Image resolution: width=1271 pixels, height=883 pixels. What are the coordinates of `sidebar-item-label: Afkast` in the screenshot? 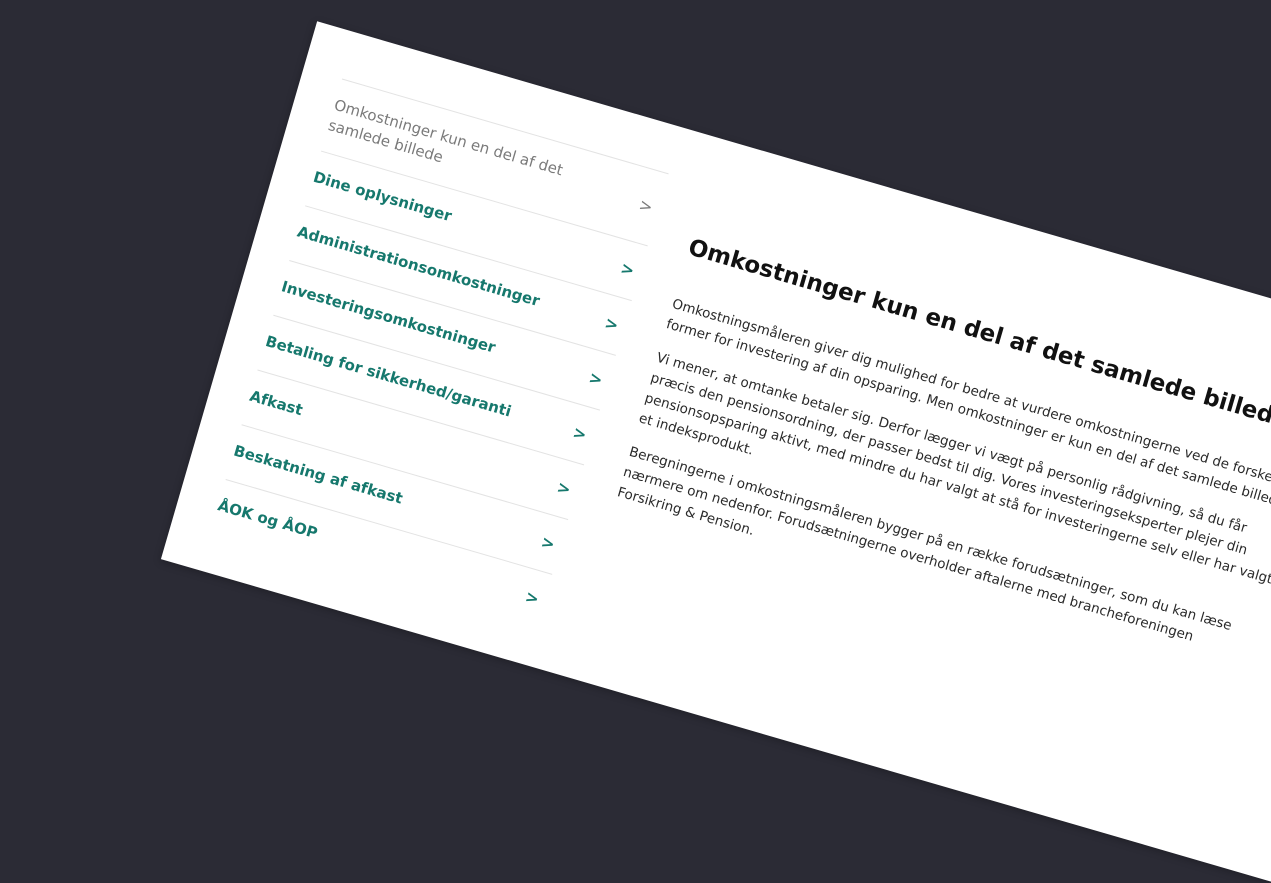 It's located at (276, 403).